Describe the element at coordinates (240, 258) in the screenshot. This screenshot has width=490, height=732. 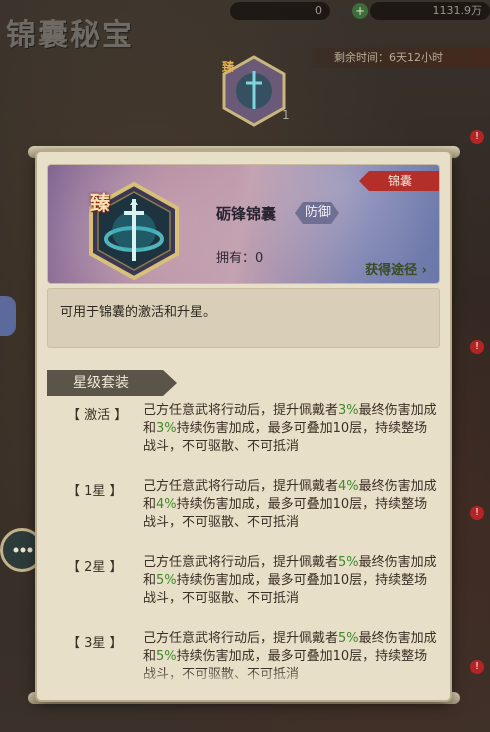
I see `owned-count: 拥有：0` at that location.